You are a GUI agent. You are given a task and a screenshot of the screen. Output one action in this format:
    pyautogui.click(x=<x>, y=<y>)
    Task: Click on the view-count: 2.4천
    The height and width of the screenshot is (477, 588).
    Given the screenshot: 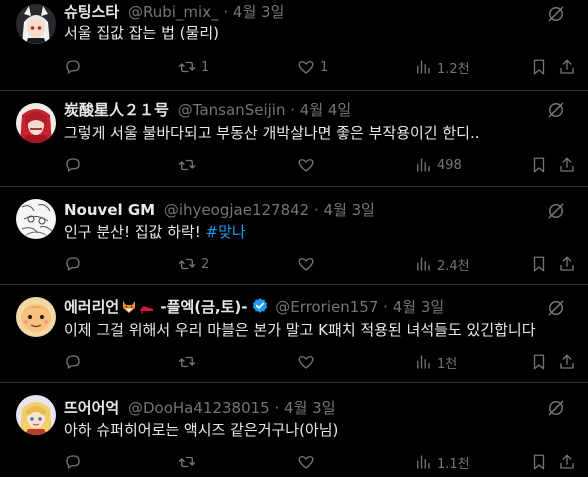 What is the action you would take?
    pyautogui.click(x=453, y=266)
    